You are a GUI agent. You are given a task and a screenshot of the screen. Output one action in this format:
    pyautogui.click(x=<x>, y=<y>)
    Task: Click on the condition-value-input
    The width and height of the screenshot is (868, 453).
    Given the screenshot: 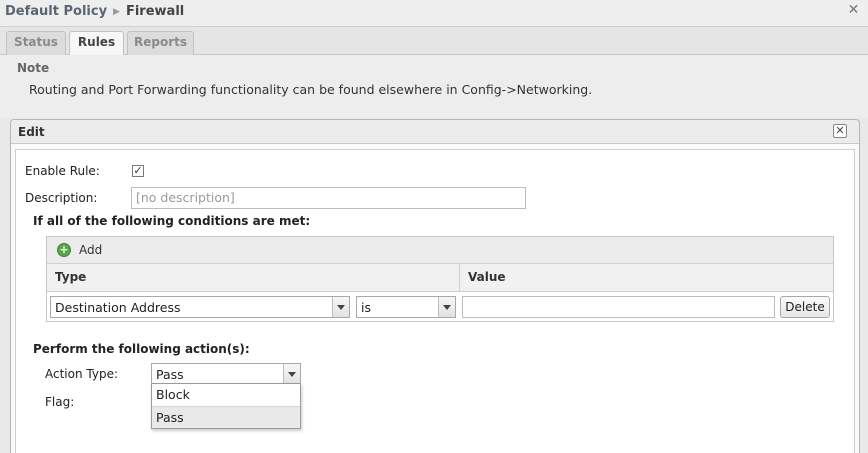 What is the action you would take?
    pyautogui.click(x=618, y=307)
    